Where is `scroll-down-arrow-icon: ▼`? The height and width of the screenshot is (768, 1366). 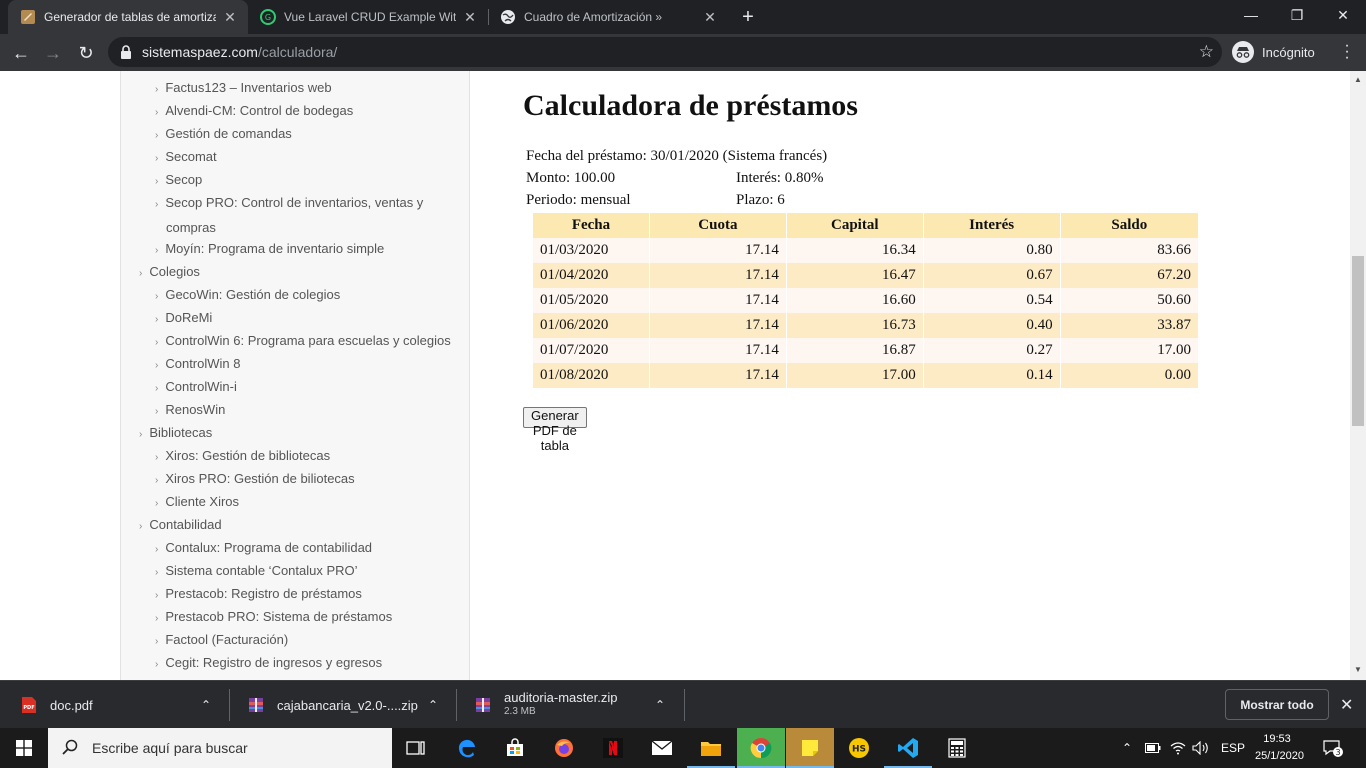
scroll-down-arrow-icon: ▼ is located at coordinates (1358, 669).